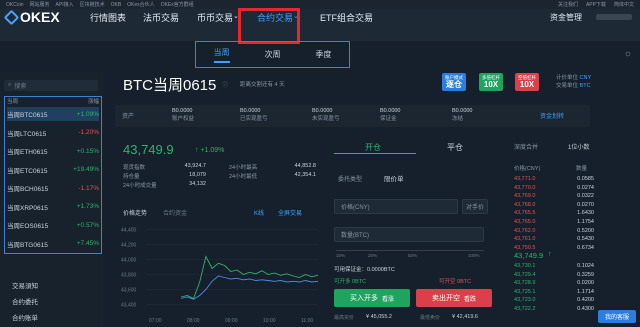 This screenshot has height=327, width=640. What do you see at coordinates (88, 132) in the screenshot?
I see `instrument-change: -1.20%` at bounding box center [88, 132].